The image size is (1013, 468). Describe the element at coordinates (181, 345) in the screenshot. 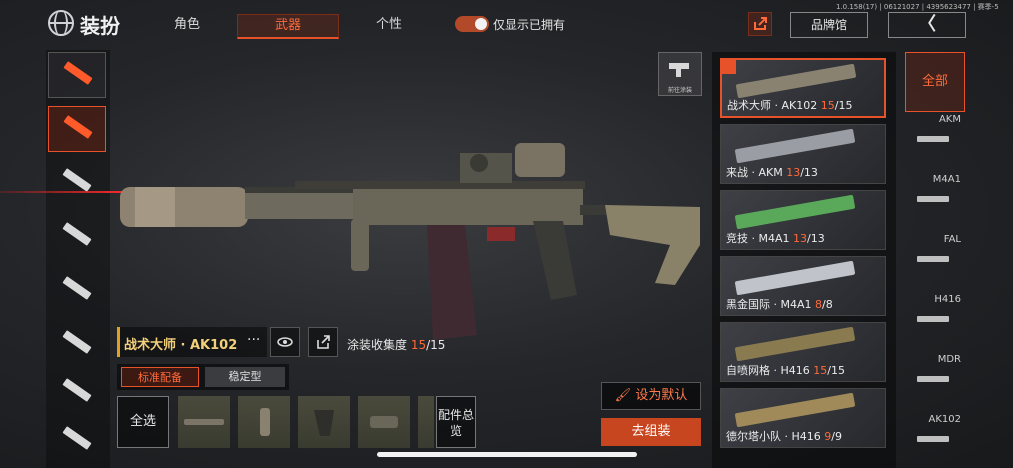

I see `weapon-name: 战术大师 · AK102` at that location.